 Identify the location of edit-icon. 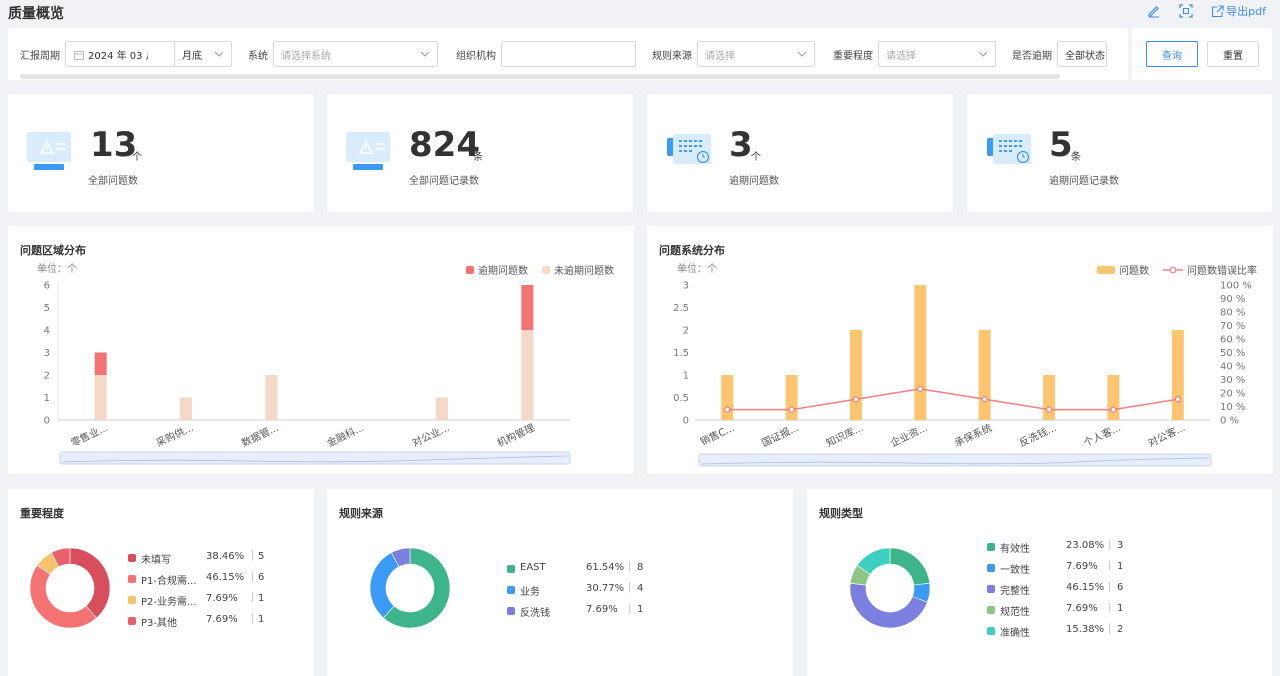
(1154, 11).